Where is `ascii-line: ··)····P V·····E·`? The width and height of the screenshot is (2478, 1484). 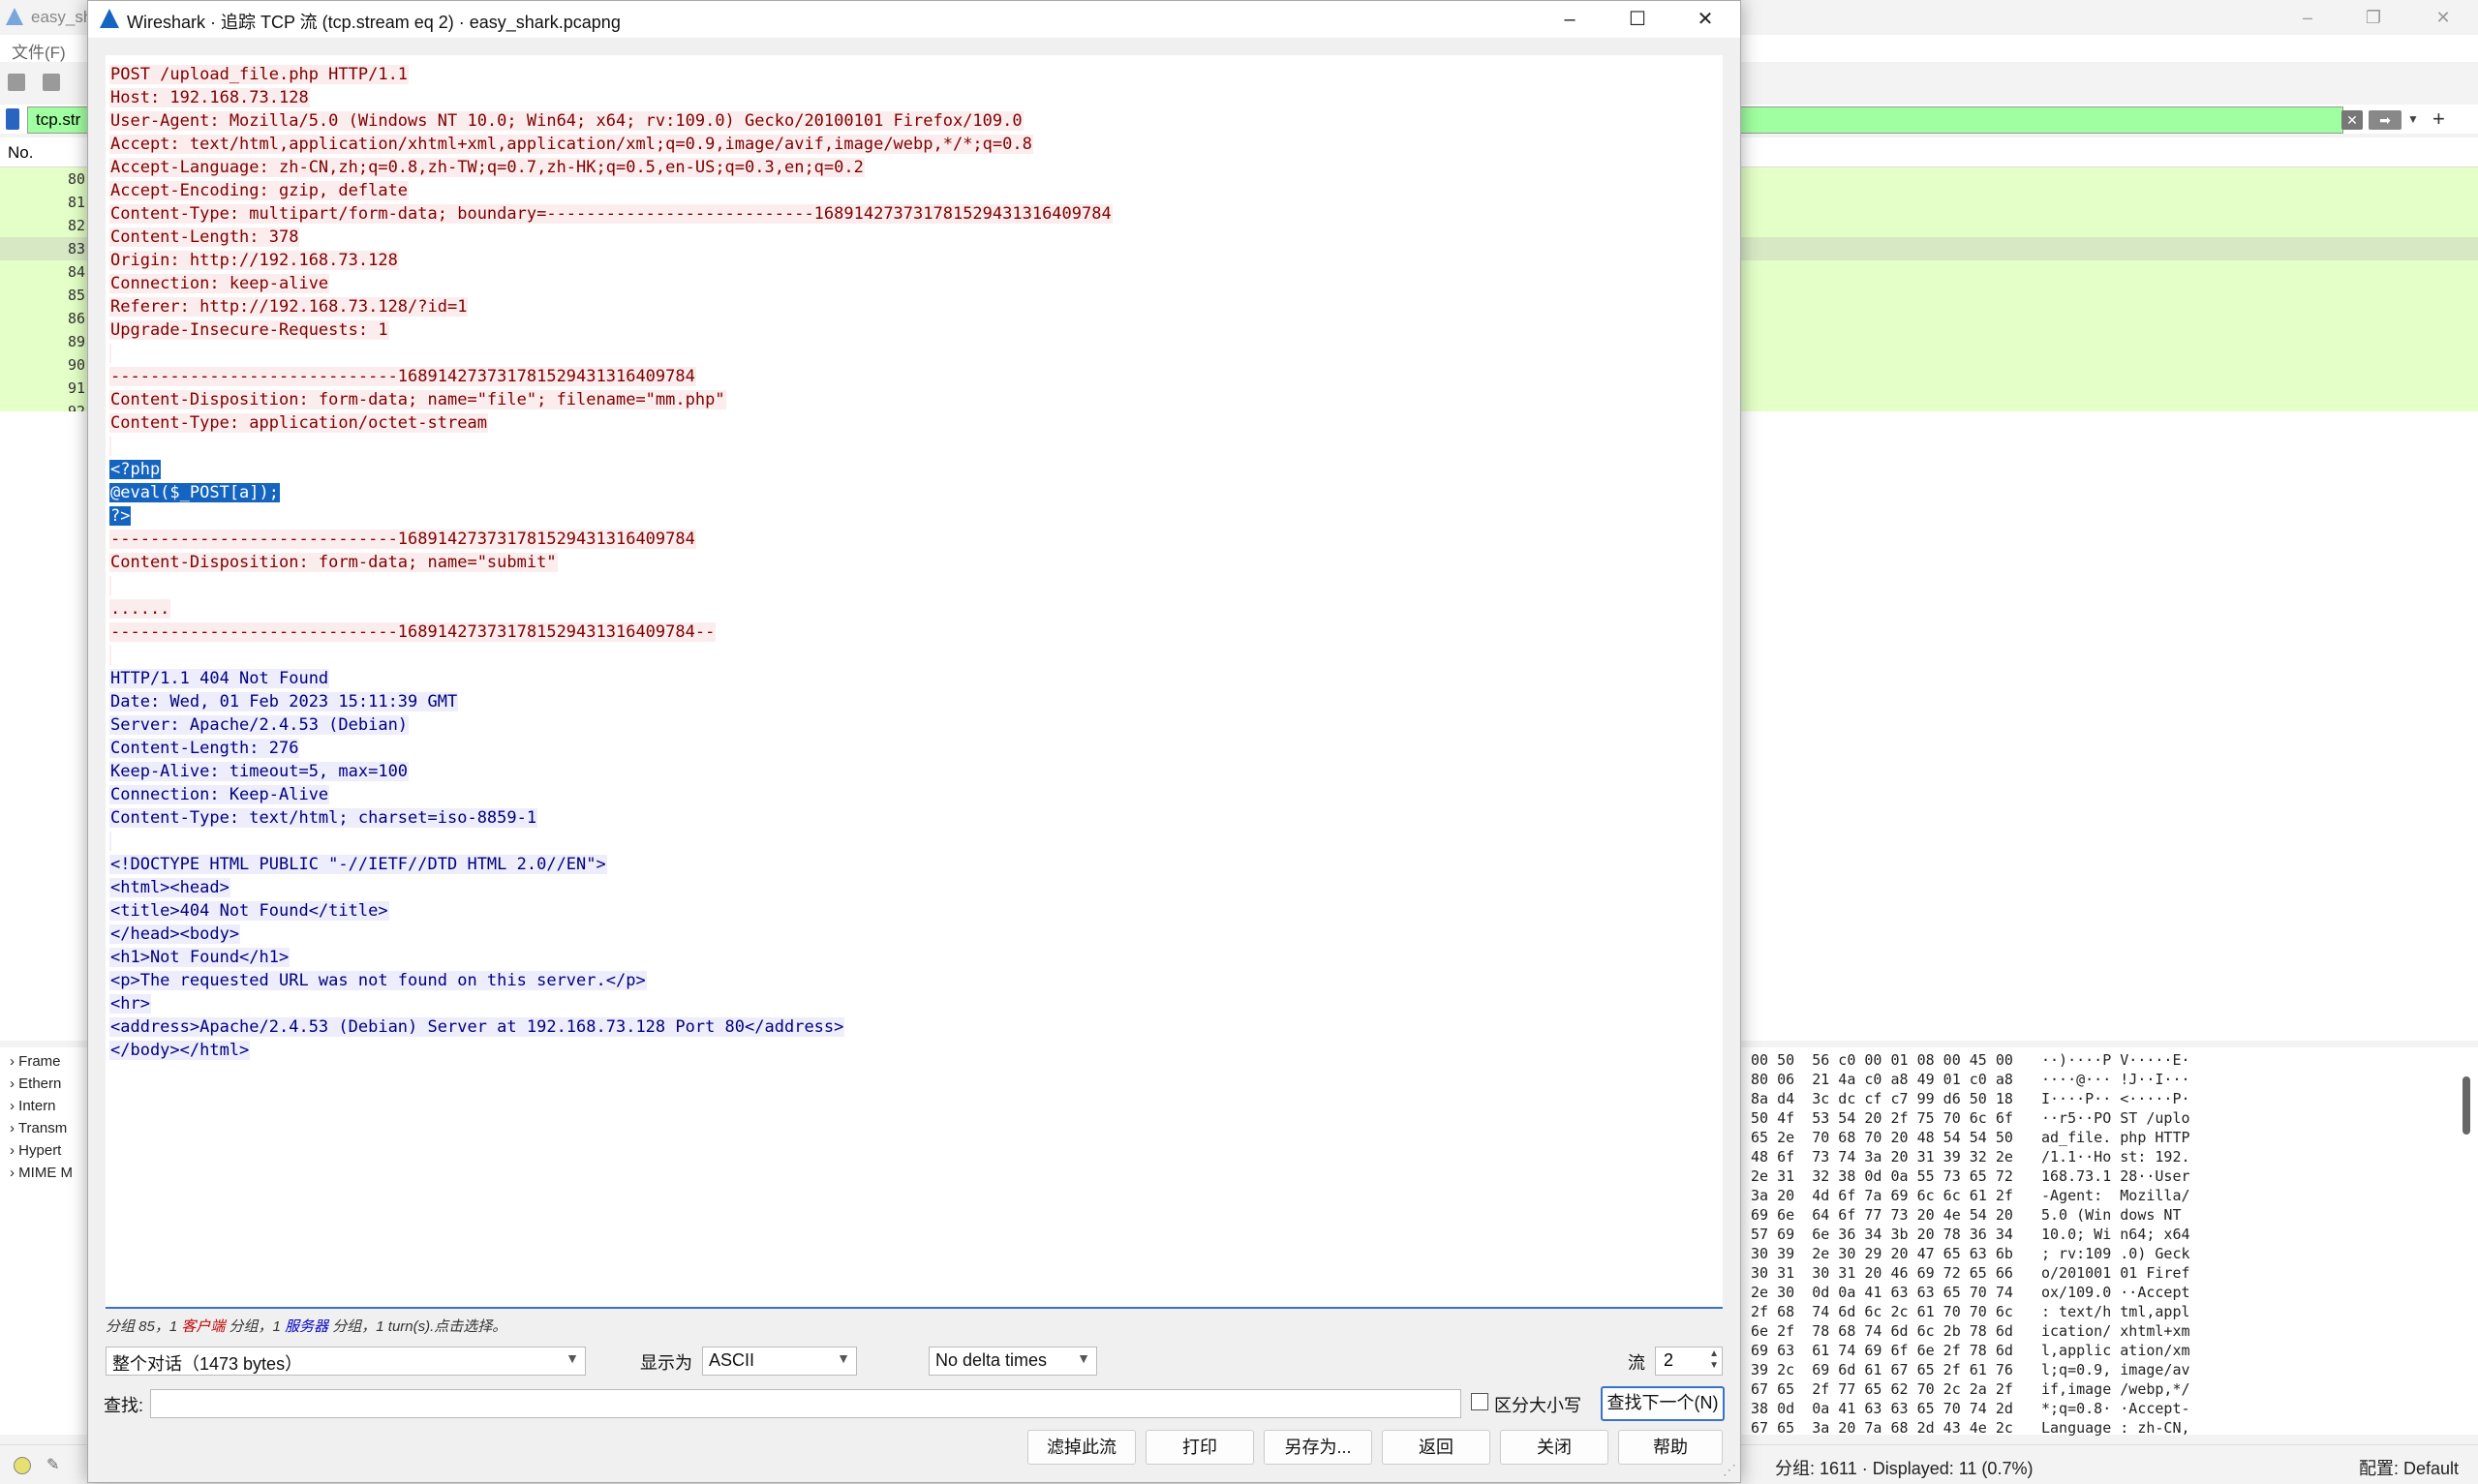 ascii-line: ··)····P V·····E· is located at coordinates (2115, 1060).